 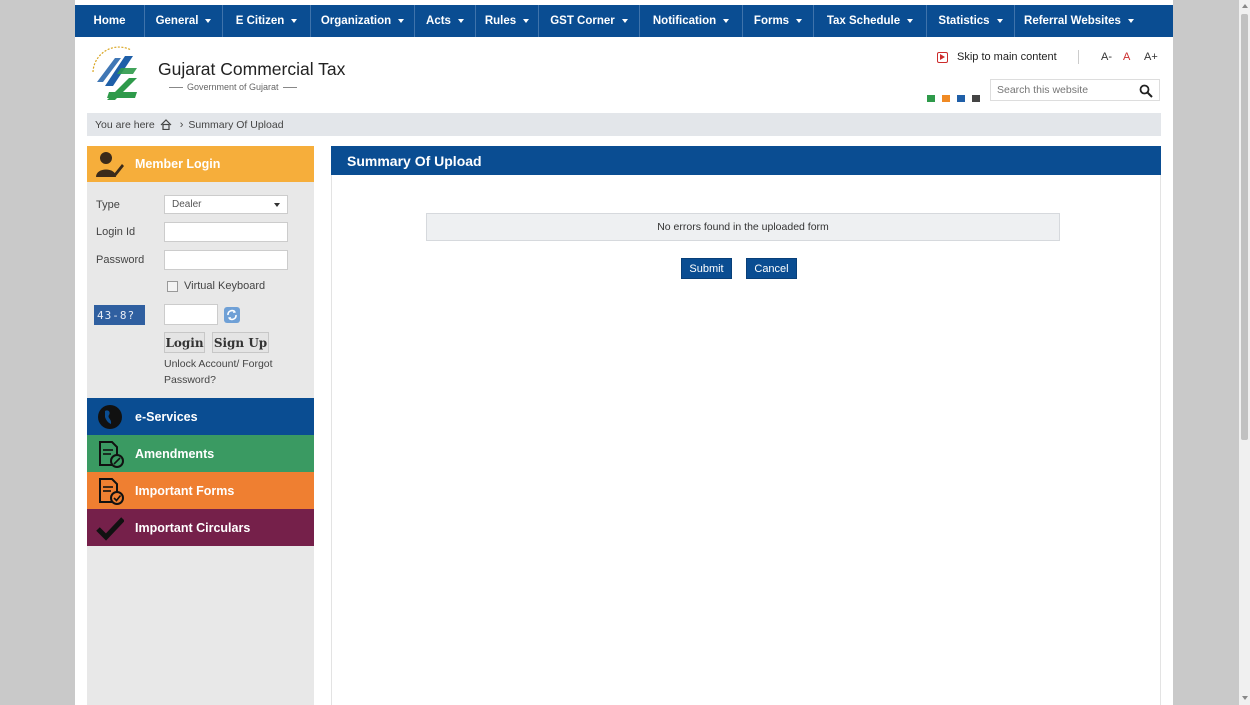 I want to click on document-edit-icon, so click(x=111, y=454).